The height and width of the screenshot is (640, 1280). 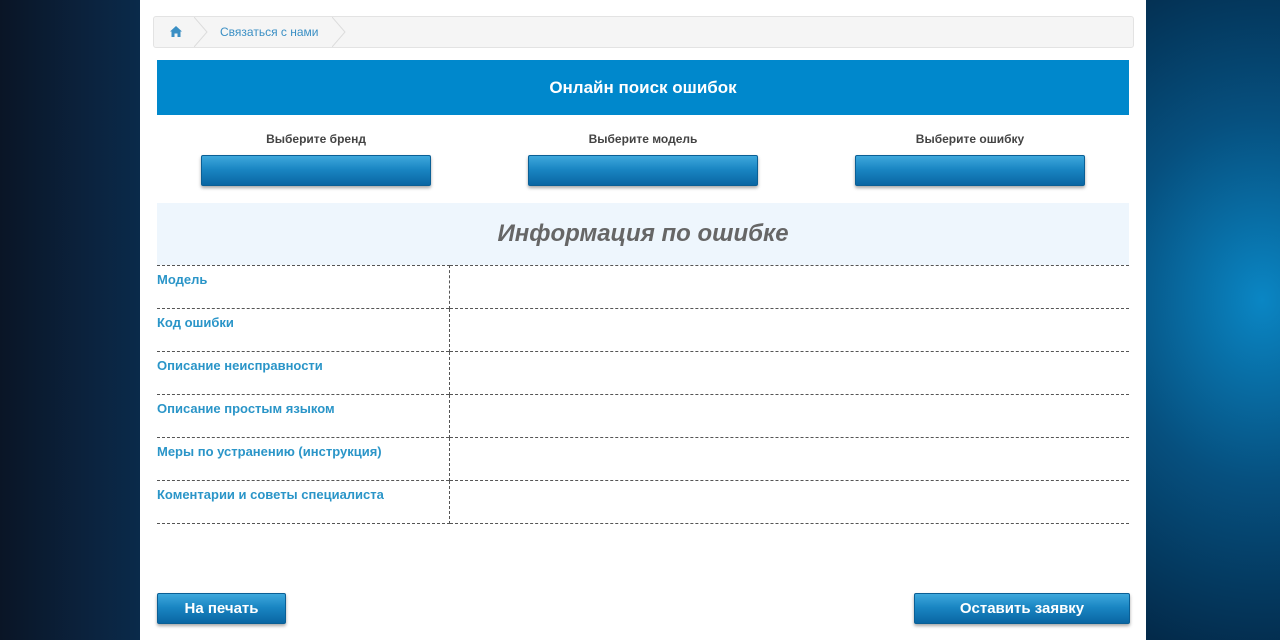 I want to click on search-banner: Онлайн поиск ошибок, so click(x=643, y=87).